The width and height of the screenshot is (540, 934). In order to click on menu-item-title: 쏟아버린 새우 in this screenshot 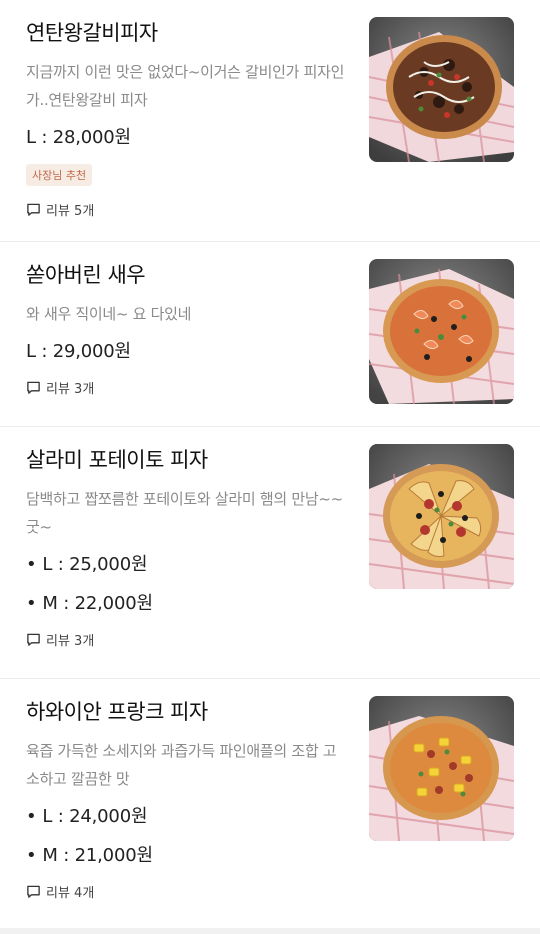, I will do `click(86, 275)`.